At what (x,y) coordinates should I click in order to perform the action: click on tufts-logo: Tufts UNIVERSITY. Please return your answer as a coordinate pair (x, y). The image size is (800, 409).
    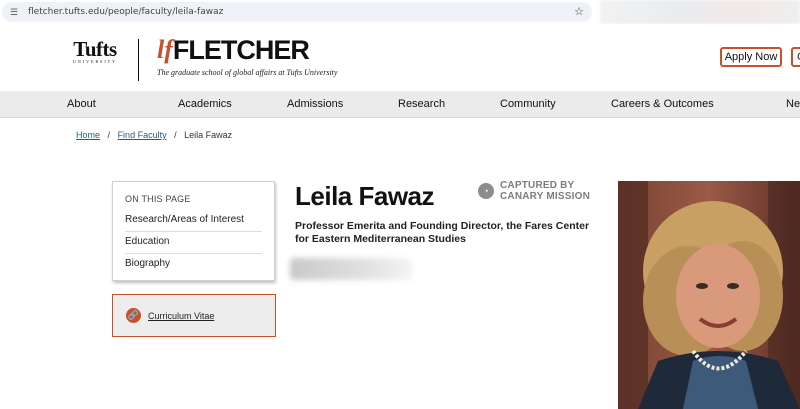
    Looking at the image, I should click on (95, 51).